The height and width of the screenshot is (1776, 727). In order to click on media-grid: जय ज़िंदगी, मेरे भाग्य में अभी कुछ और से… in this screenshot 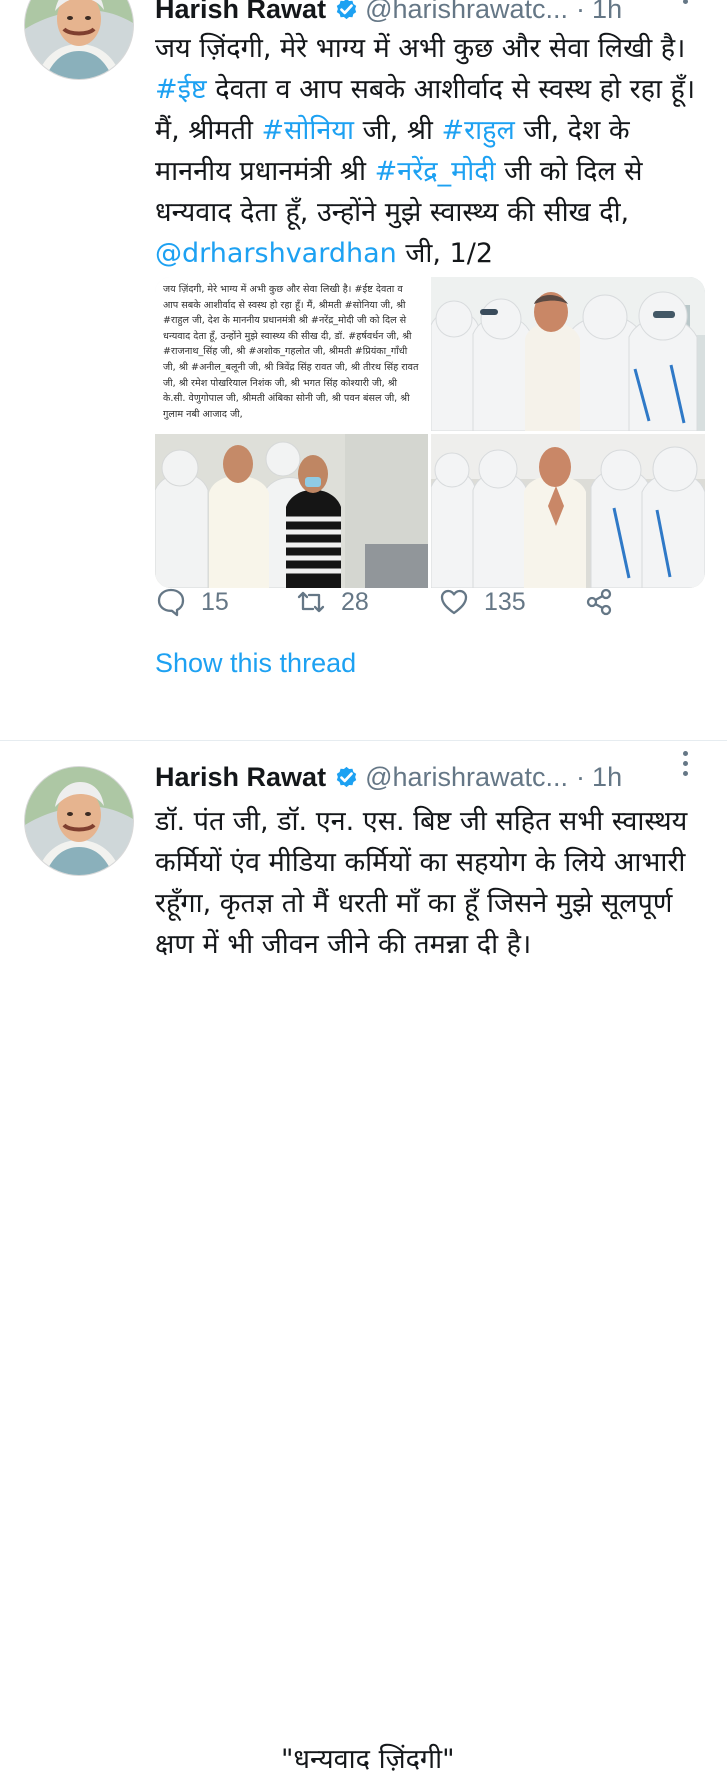, I will do `click(430, 432)`.